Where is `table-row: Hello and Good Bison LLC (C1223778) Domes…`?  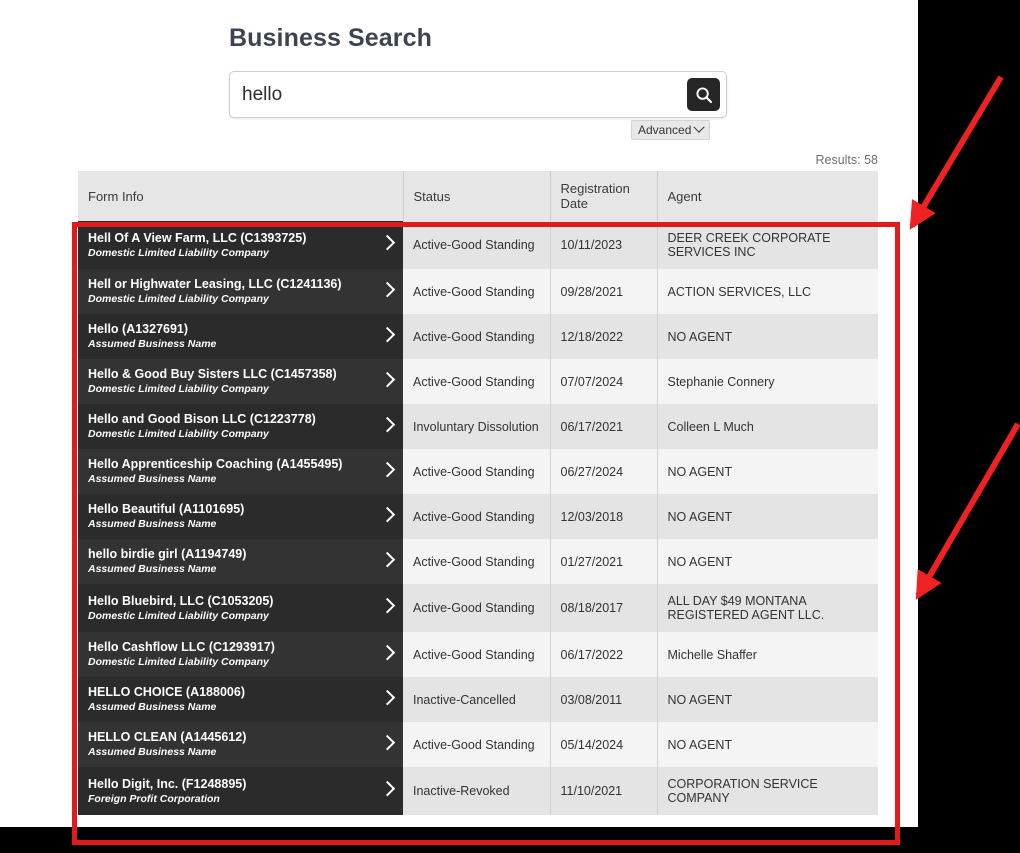 table-row: Hello and Good Bison LLC (C1223778) Domes… is located at coordinates (478, 426).